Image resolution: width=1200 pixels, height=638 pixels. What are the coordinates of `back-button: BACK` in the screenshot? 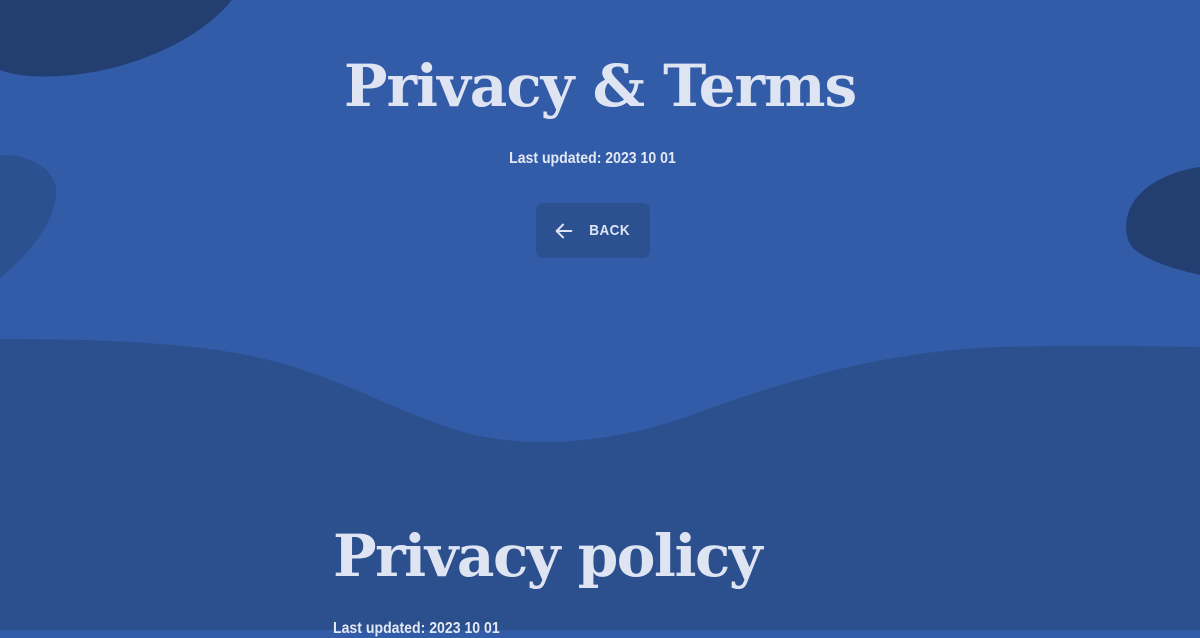 It's located at (593, 230).